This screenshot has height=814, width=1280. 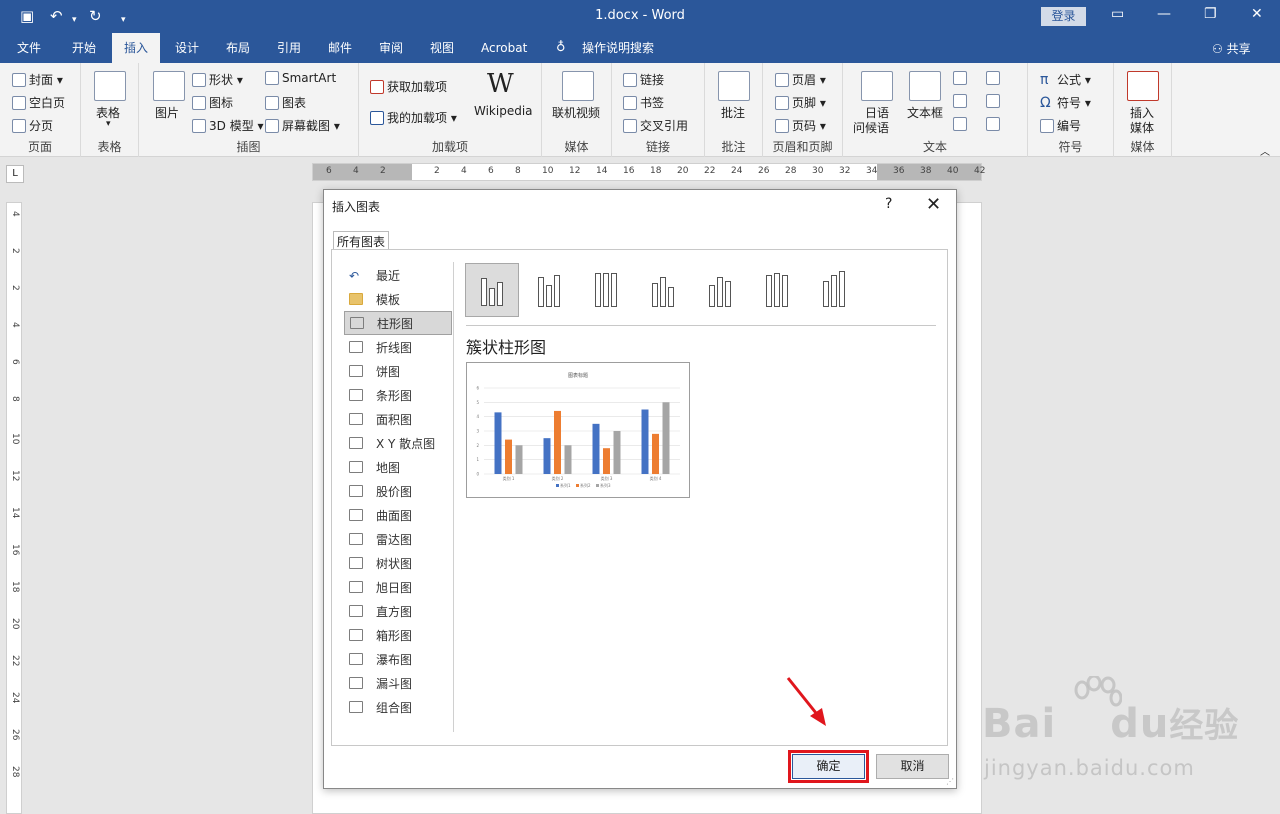 What do you see at coordinates (187, 48) in the screenshot?
I see `tab-design: 设计` at bounding box center [187, 48].